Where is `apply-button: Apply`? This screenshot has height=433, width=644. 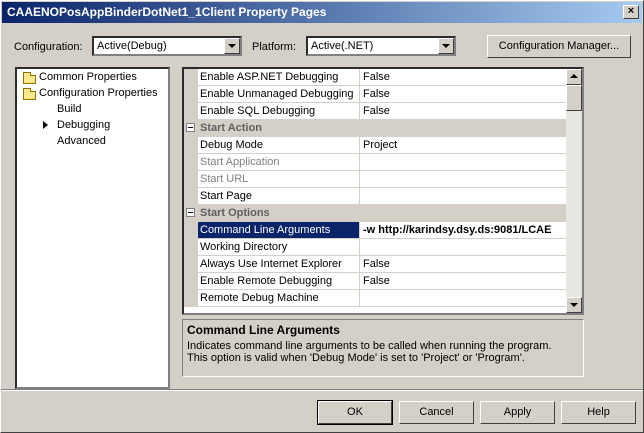
apply-button: Apply is located at coordinates (517, 412).